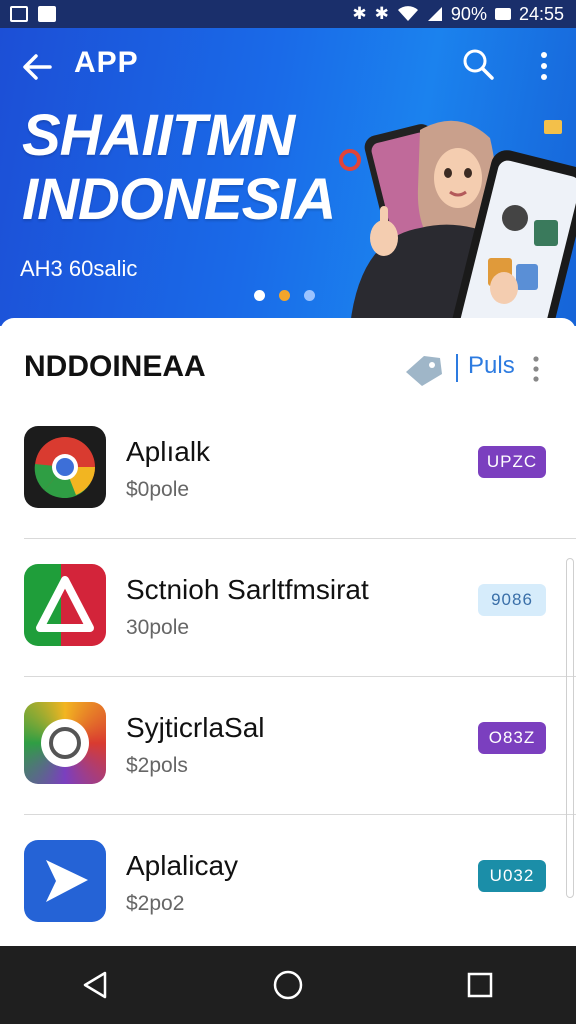 Image resolution: width=576 pixels, height=1024 pixels. I want to click on back-nav-icon, so click(96, 985).